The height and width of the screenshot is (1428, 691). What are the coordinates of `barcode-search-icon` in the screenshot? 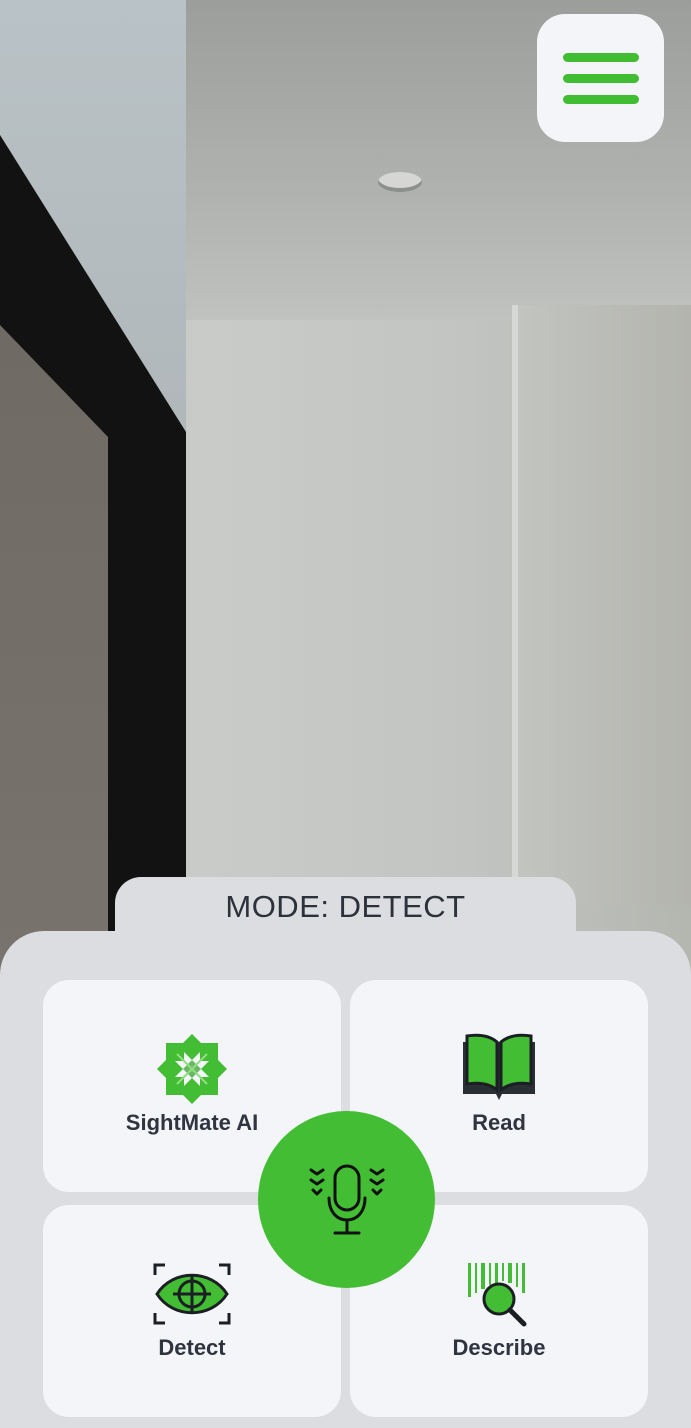 It's located at (497, 1295).